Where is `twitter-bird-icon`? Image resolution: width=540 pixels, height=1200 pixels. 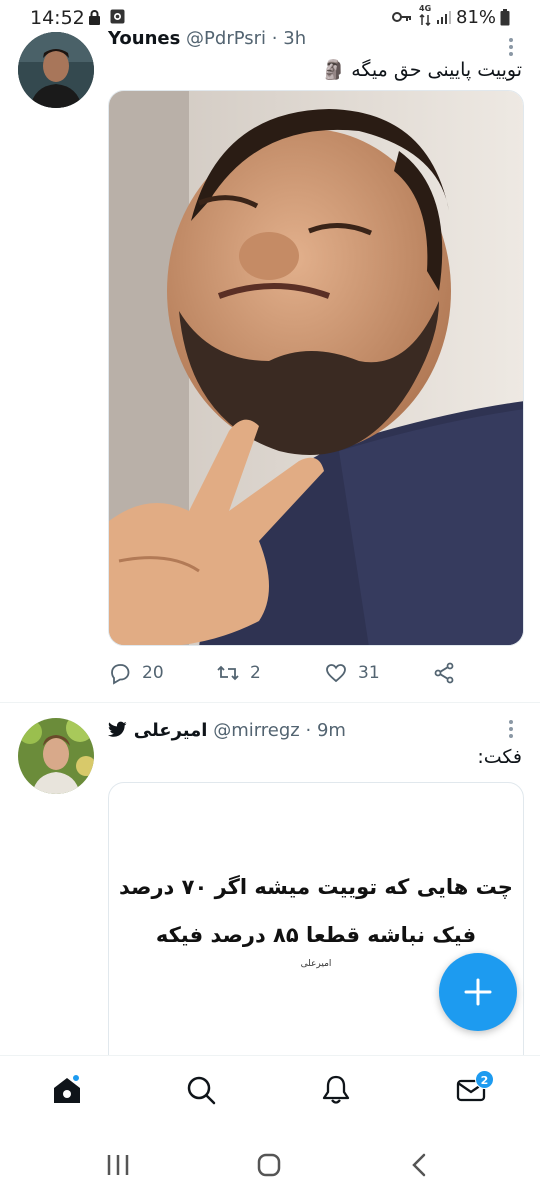
twitter-bird-icon is located at coordinates (117, 729).